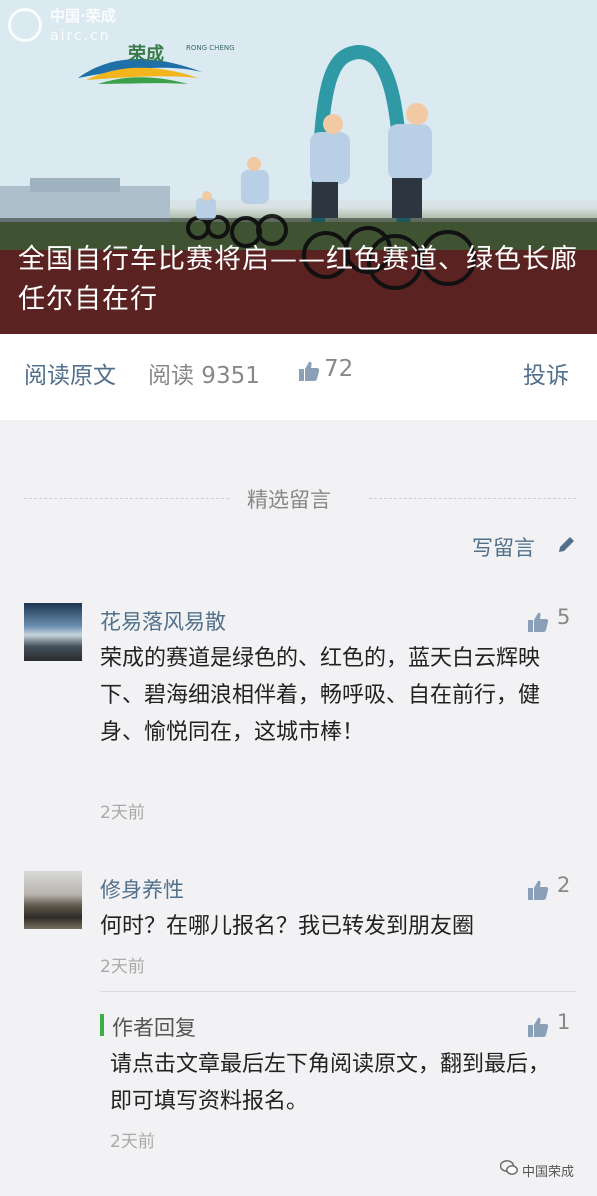 This screenshot has width=597, height=1196. Describe the element at coordinates (503, 548) in the screenshot. I see `write-comment-label: 写留言` at that location.